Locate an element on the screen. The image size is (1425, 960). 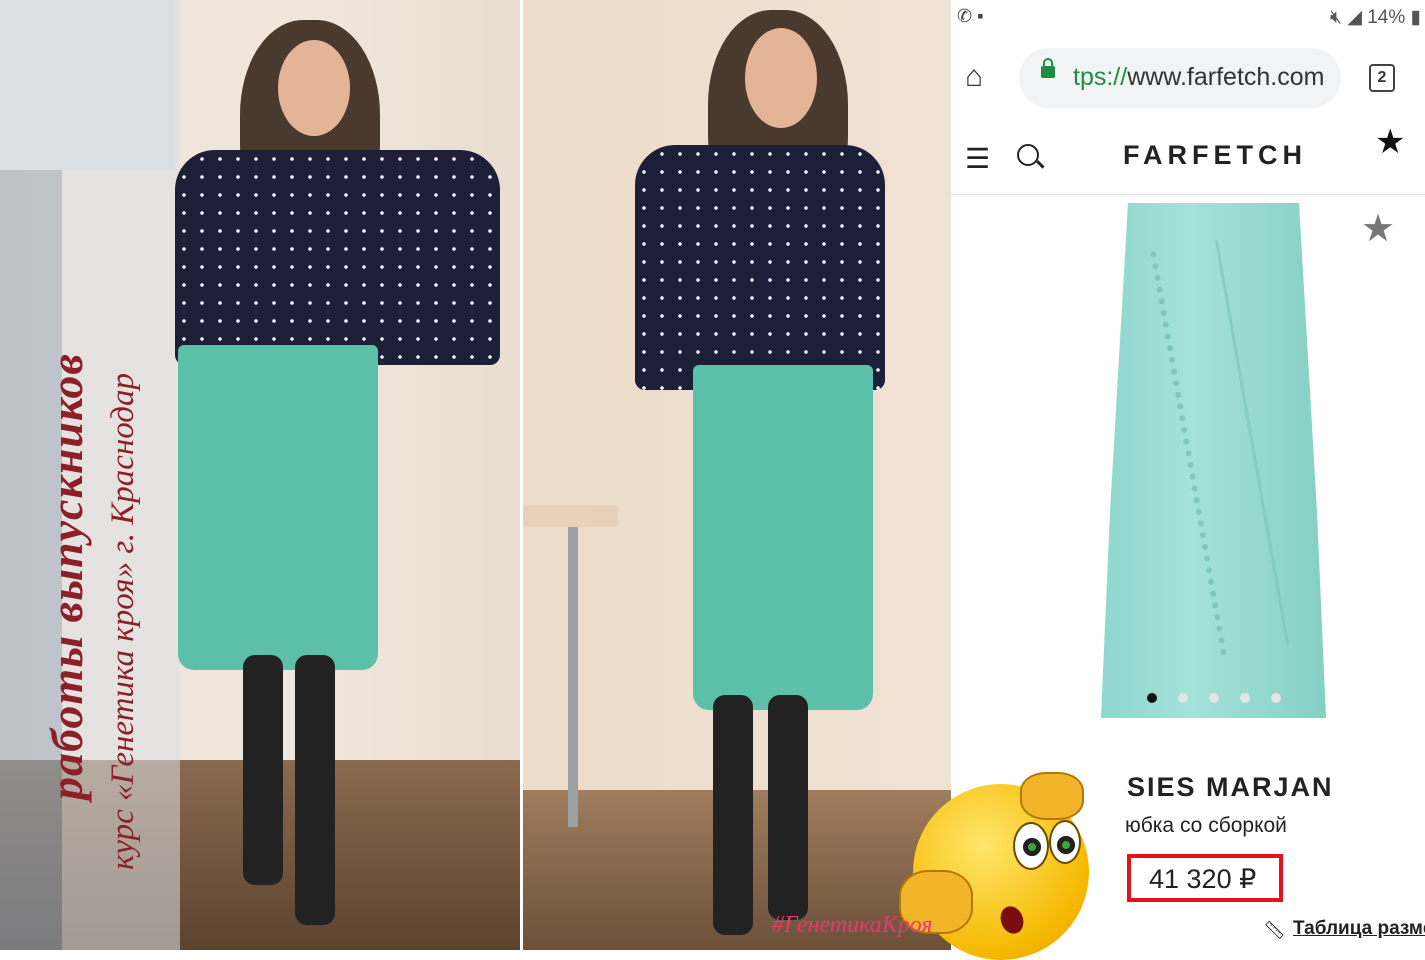
tab-switcher-button: 2 is located at coordinates (1382, 78).